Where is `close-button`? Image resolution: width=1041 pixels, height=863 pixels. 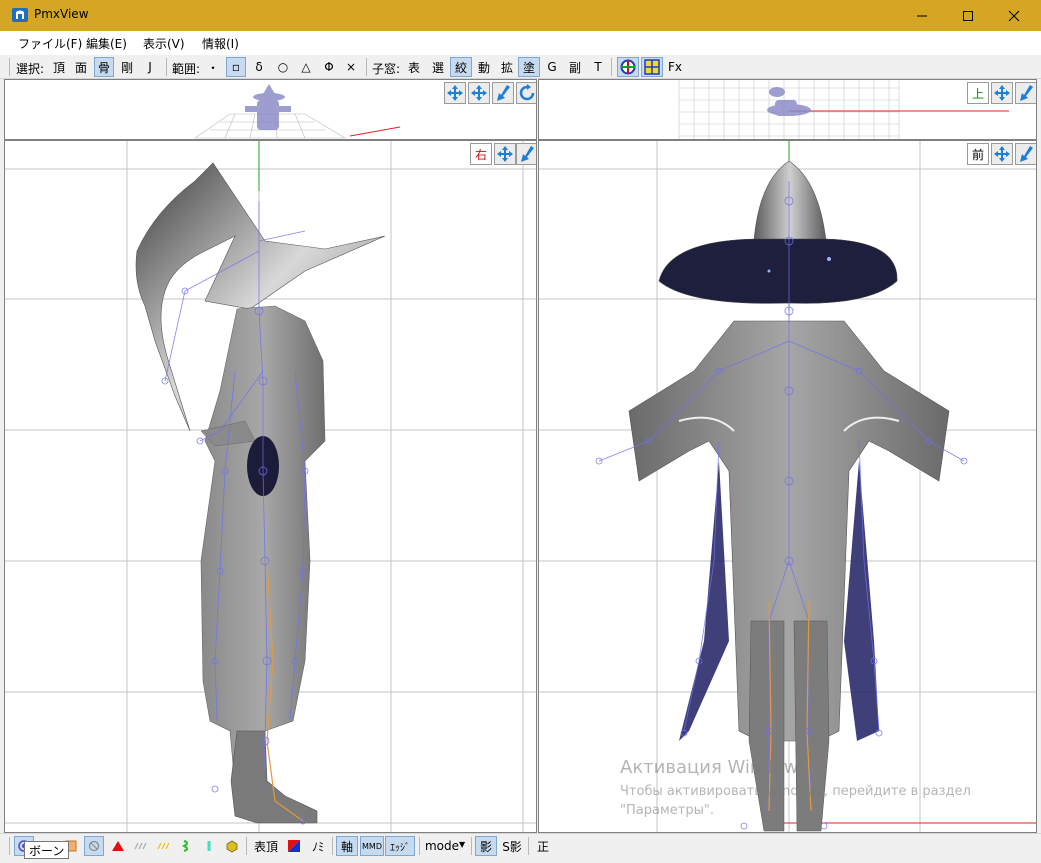
close-button is located at coordinates (1014, 15).